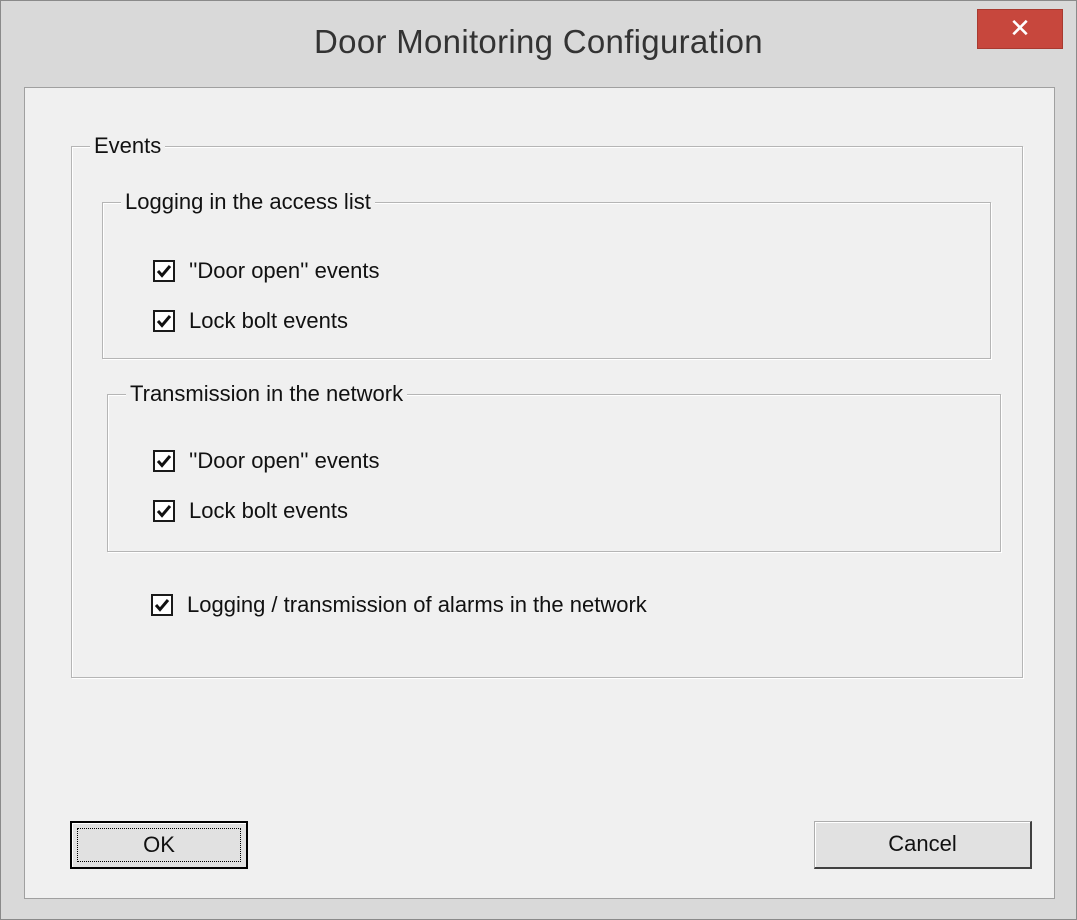 The image size is (1077, 920). I want to click on alarms-checkbox, so click(162, 605).